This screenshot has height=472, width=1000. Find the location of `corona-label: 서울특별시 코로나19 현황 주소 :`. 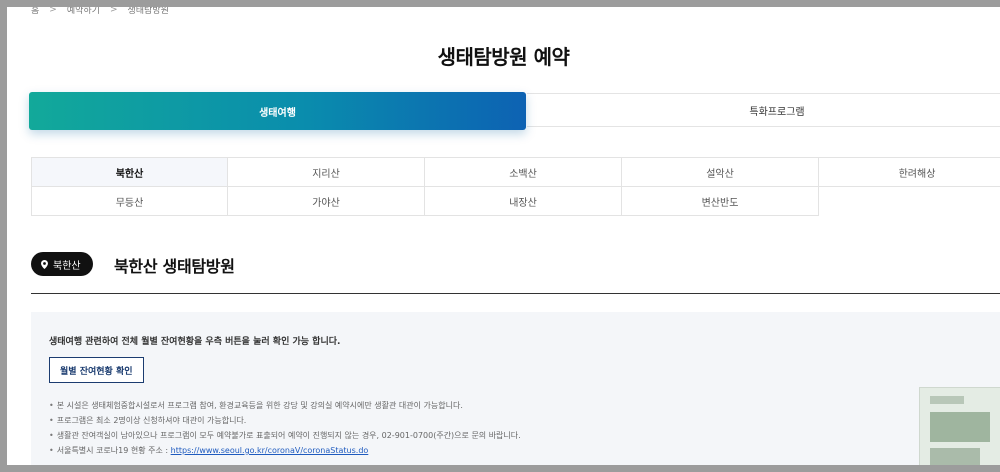

corona-label: 서울특별시 코로나19 현황 주소 : is located at coordinates (113, 450).